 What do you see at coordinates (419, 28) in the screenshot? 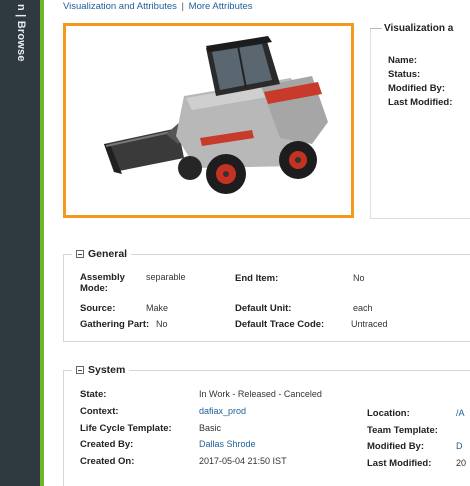
I see `visualization-panel-title: Visualization a` at bounding box center [419, 28].